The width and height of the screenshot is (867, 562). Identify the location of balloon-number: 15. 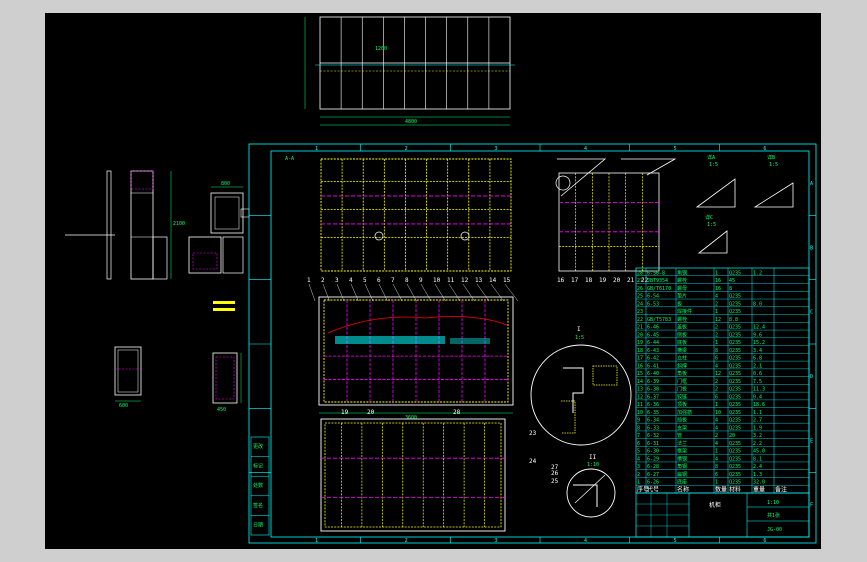
(507, 280).